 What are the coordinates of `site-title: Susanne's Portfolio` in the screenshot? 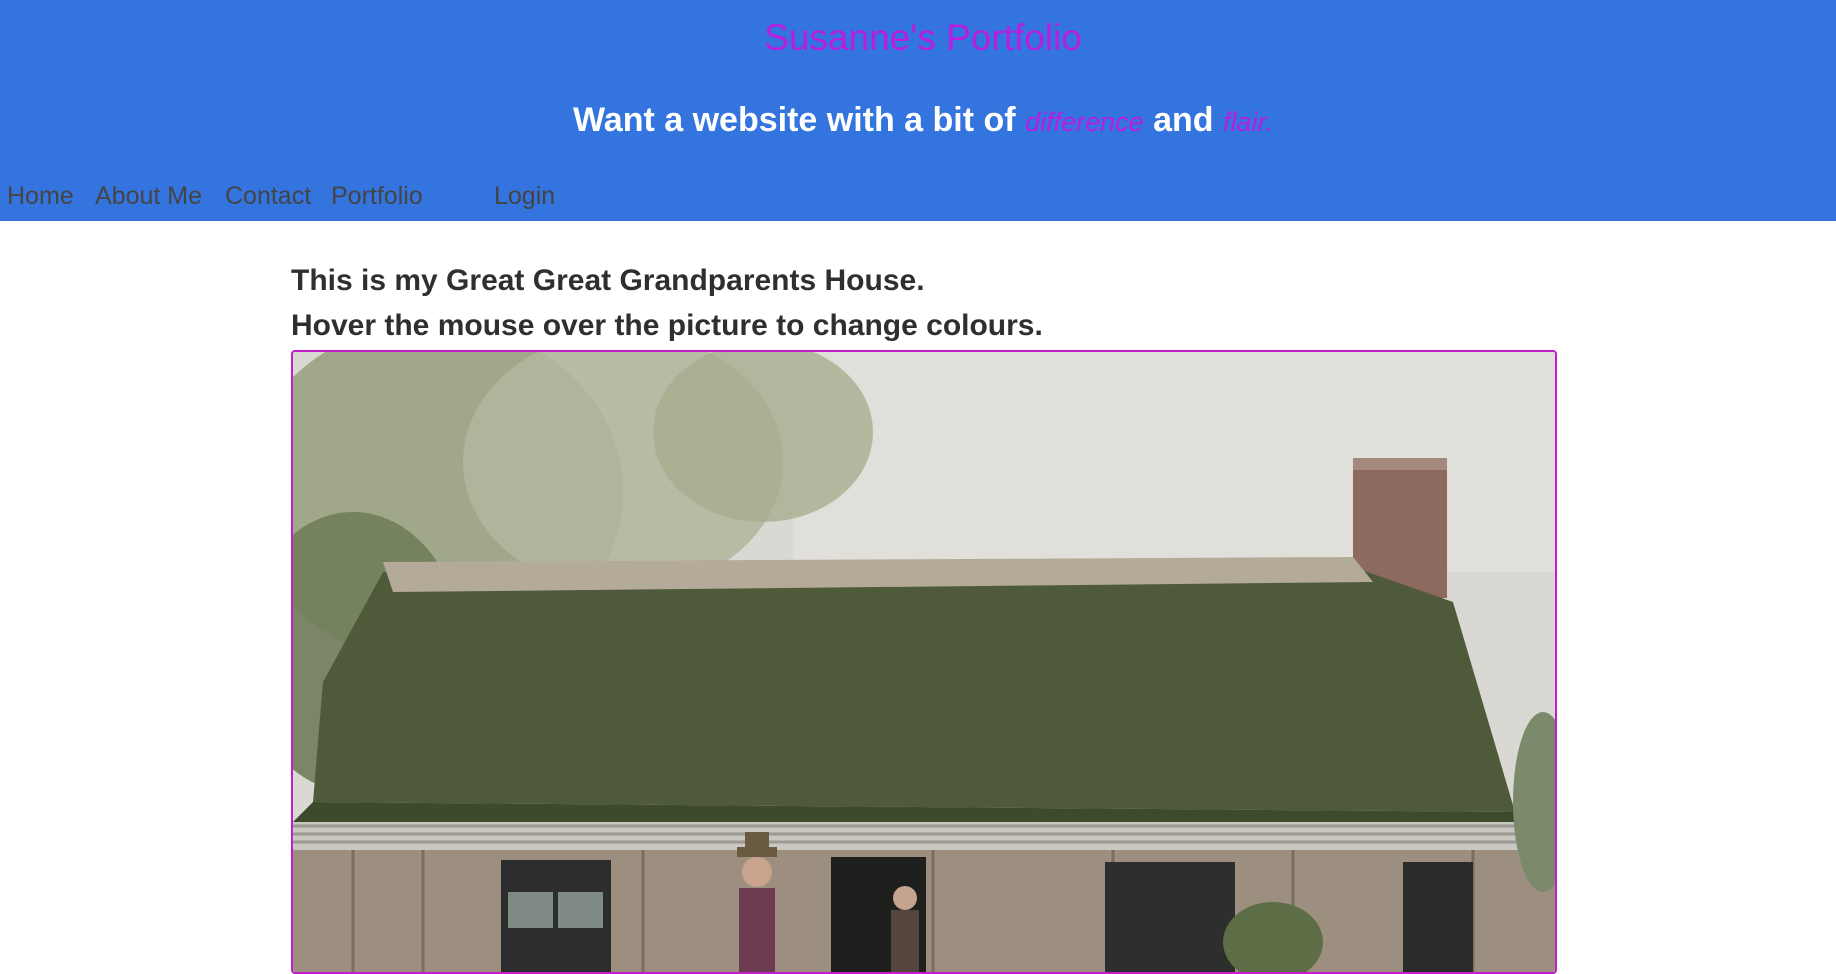 It's located at (923, 37).